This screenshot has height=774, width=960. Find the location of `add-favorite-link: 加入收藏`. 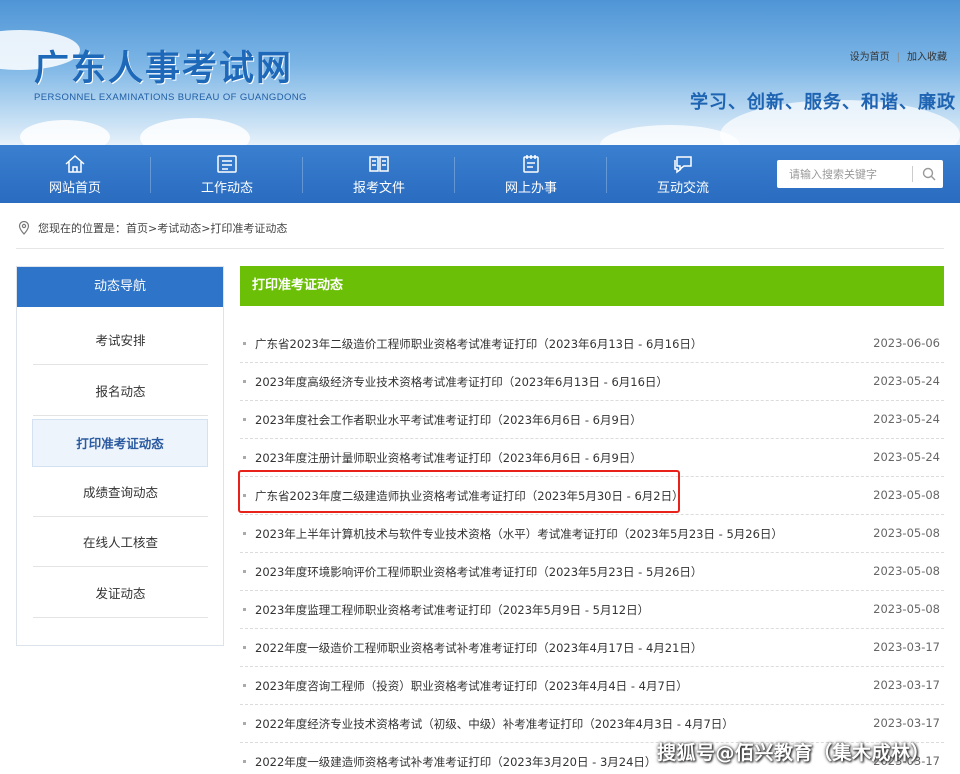

add-favorite-link: 加入收藏 is located at coordinates (927, 57).